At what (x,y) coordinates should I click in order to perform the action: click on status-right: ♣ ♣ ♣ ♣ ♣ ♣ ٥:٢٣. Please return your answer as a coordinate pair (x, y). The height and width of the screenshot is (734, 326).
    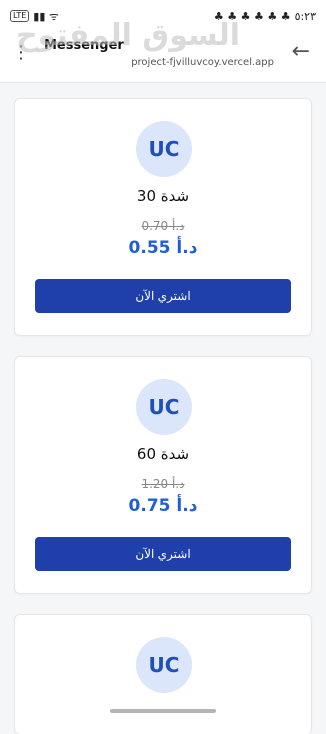
    Looking at the image, I should click on (265, 16).